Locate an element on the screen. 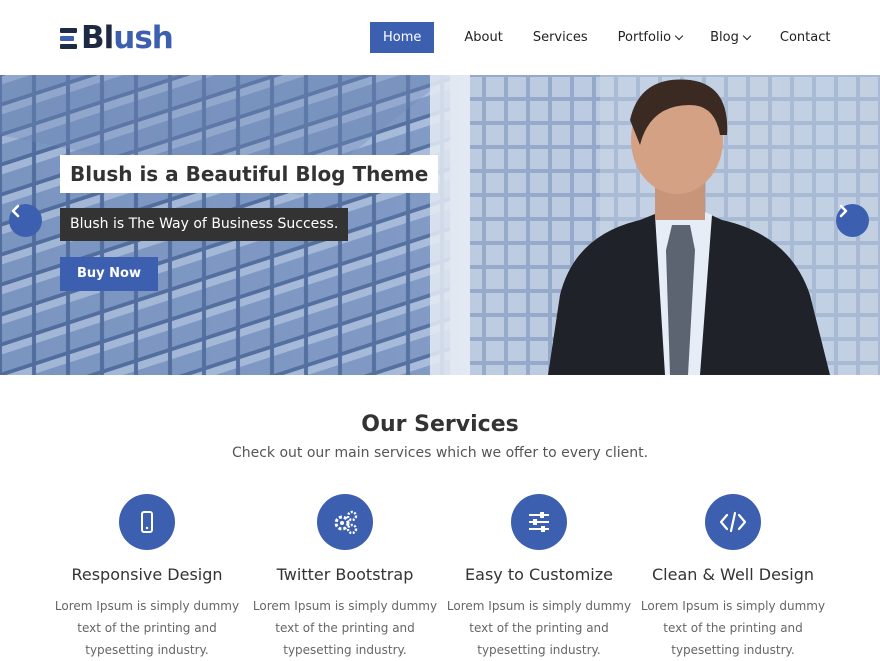 The image size is (880, 661). service-title: Twitter Bootstrap is located at coordinates (345, 574).